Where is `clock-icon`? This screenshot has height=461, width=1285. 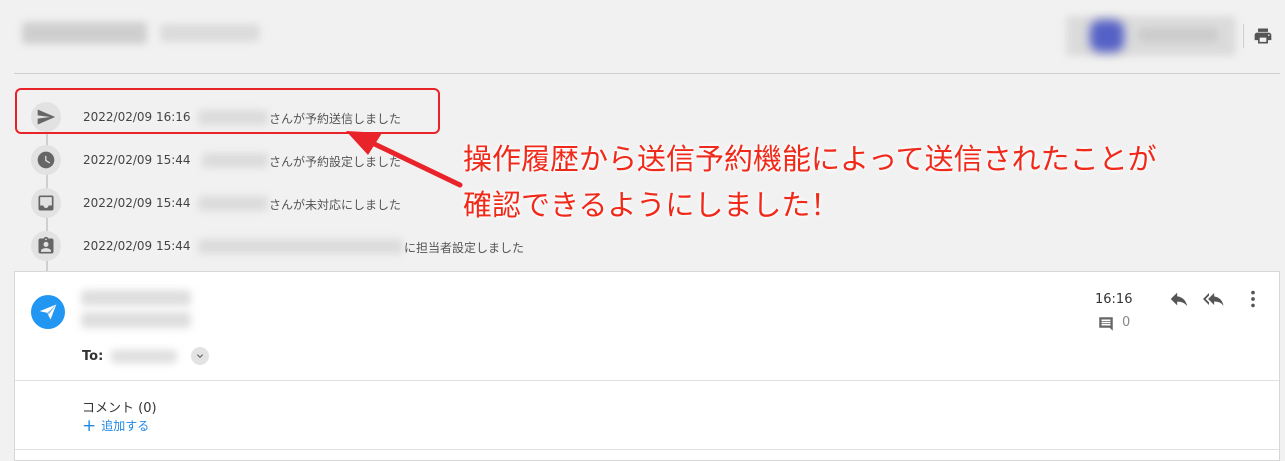 clock-icon is located at coordinates (46, 160).